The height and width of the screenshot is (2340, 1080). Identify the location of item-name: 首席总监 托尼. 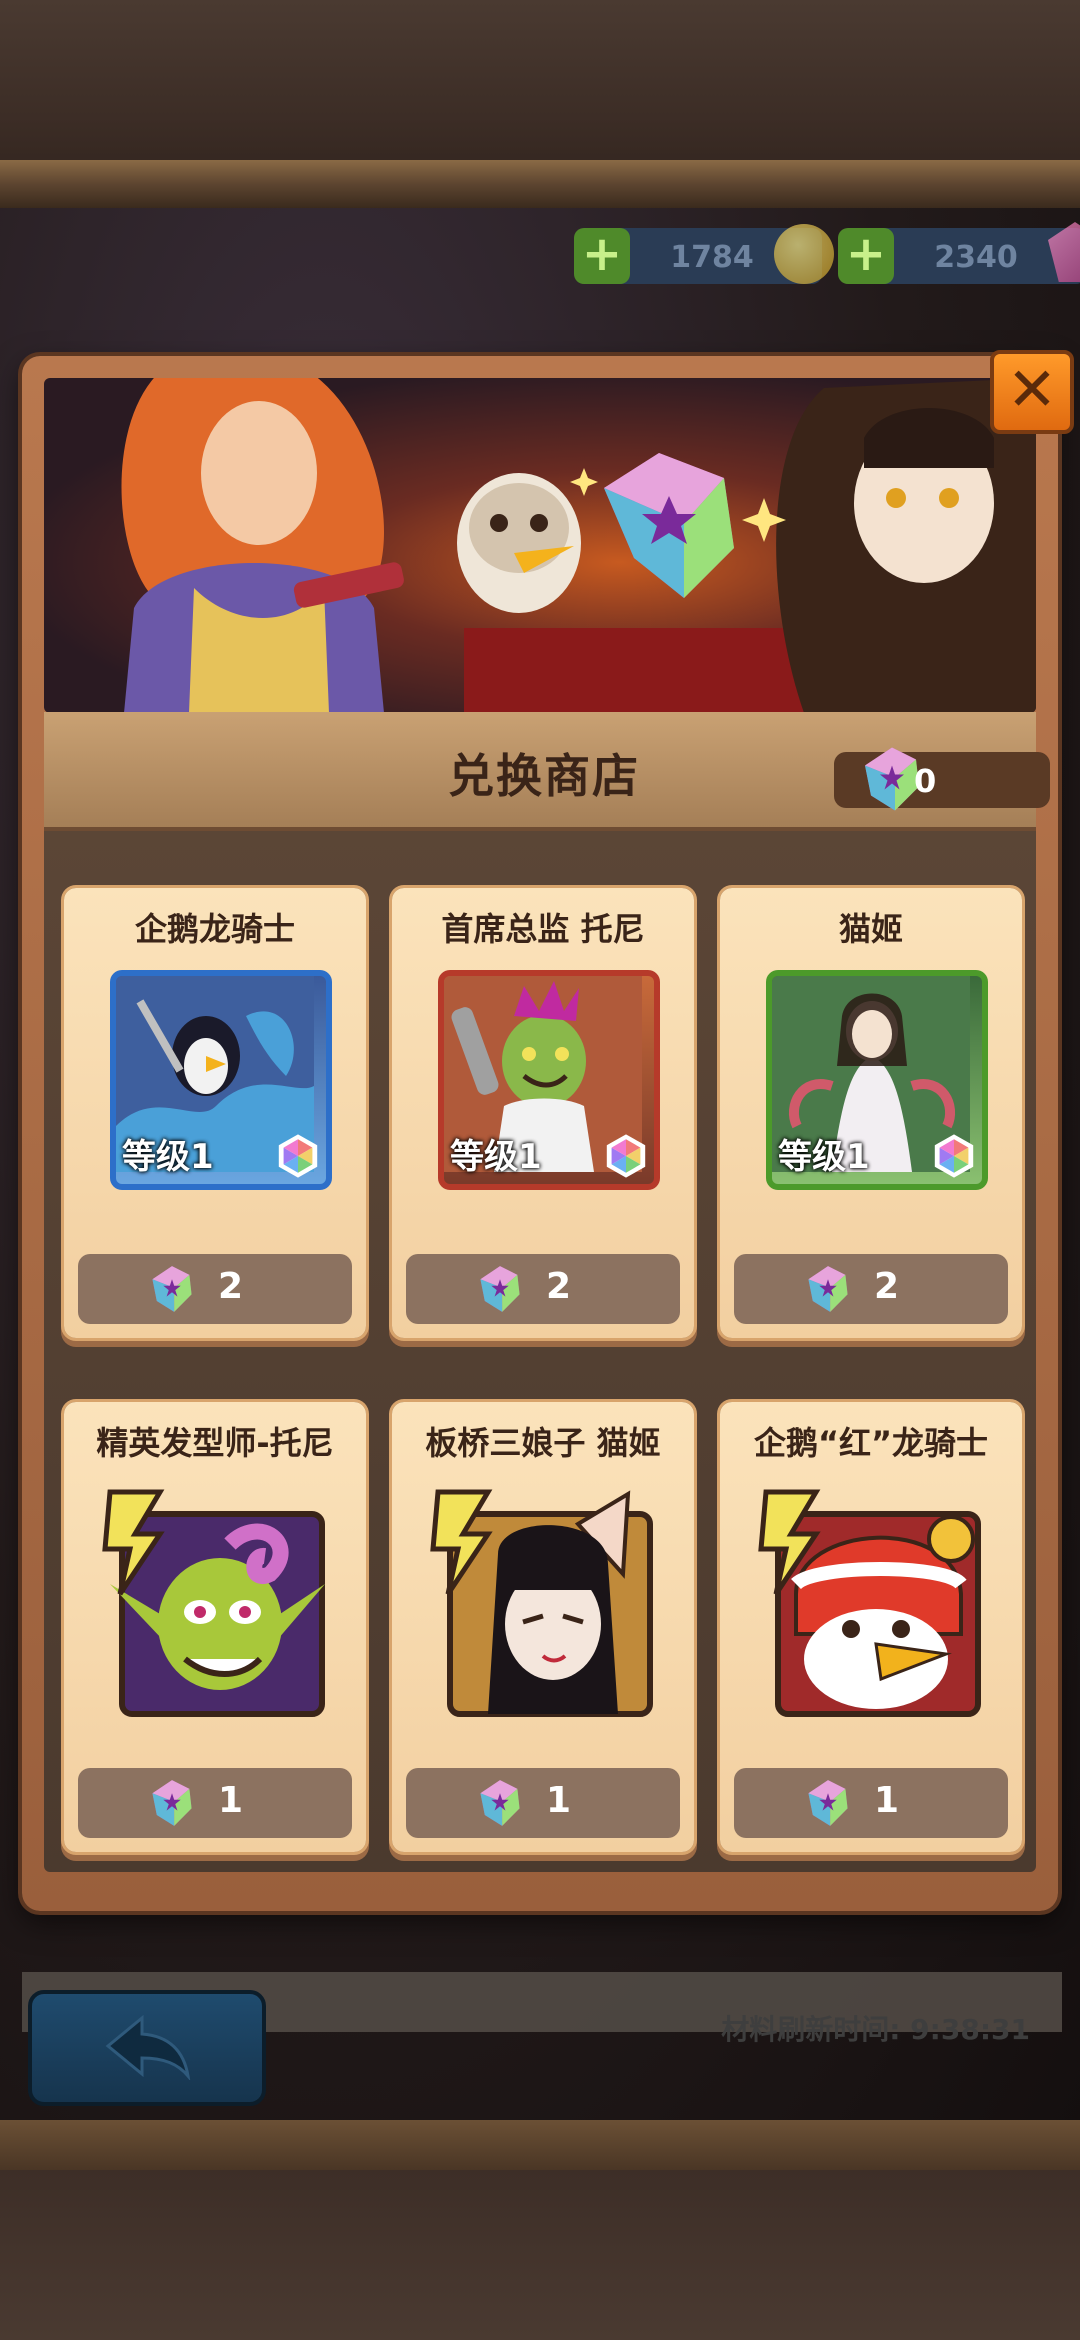
(543, 929).